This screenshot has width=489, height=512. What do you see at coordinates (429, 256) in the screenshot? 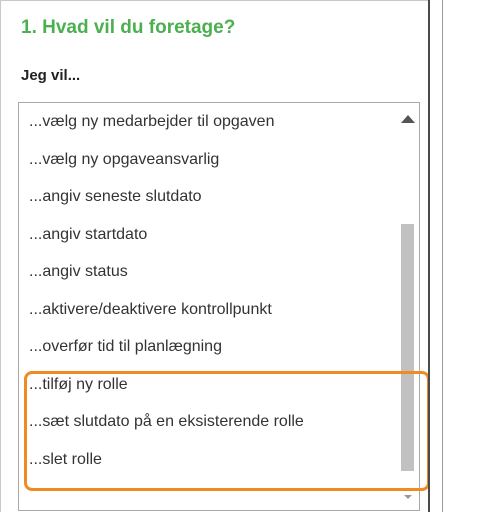
I see `pane-divider` at bounding box center [429, 256].